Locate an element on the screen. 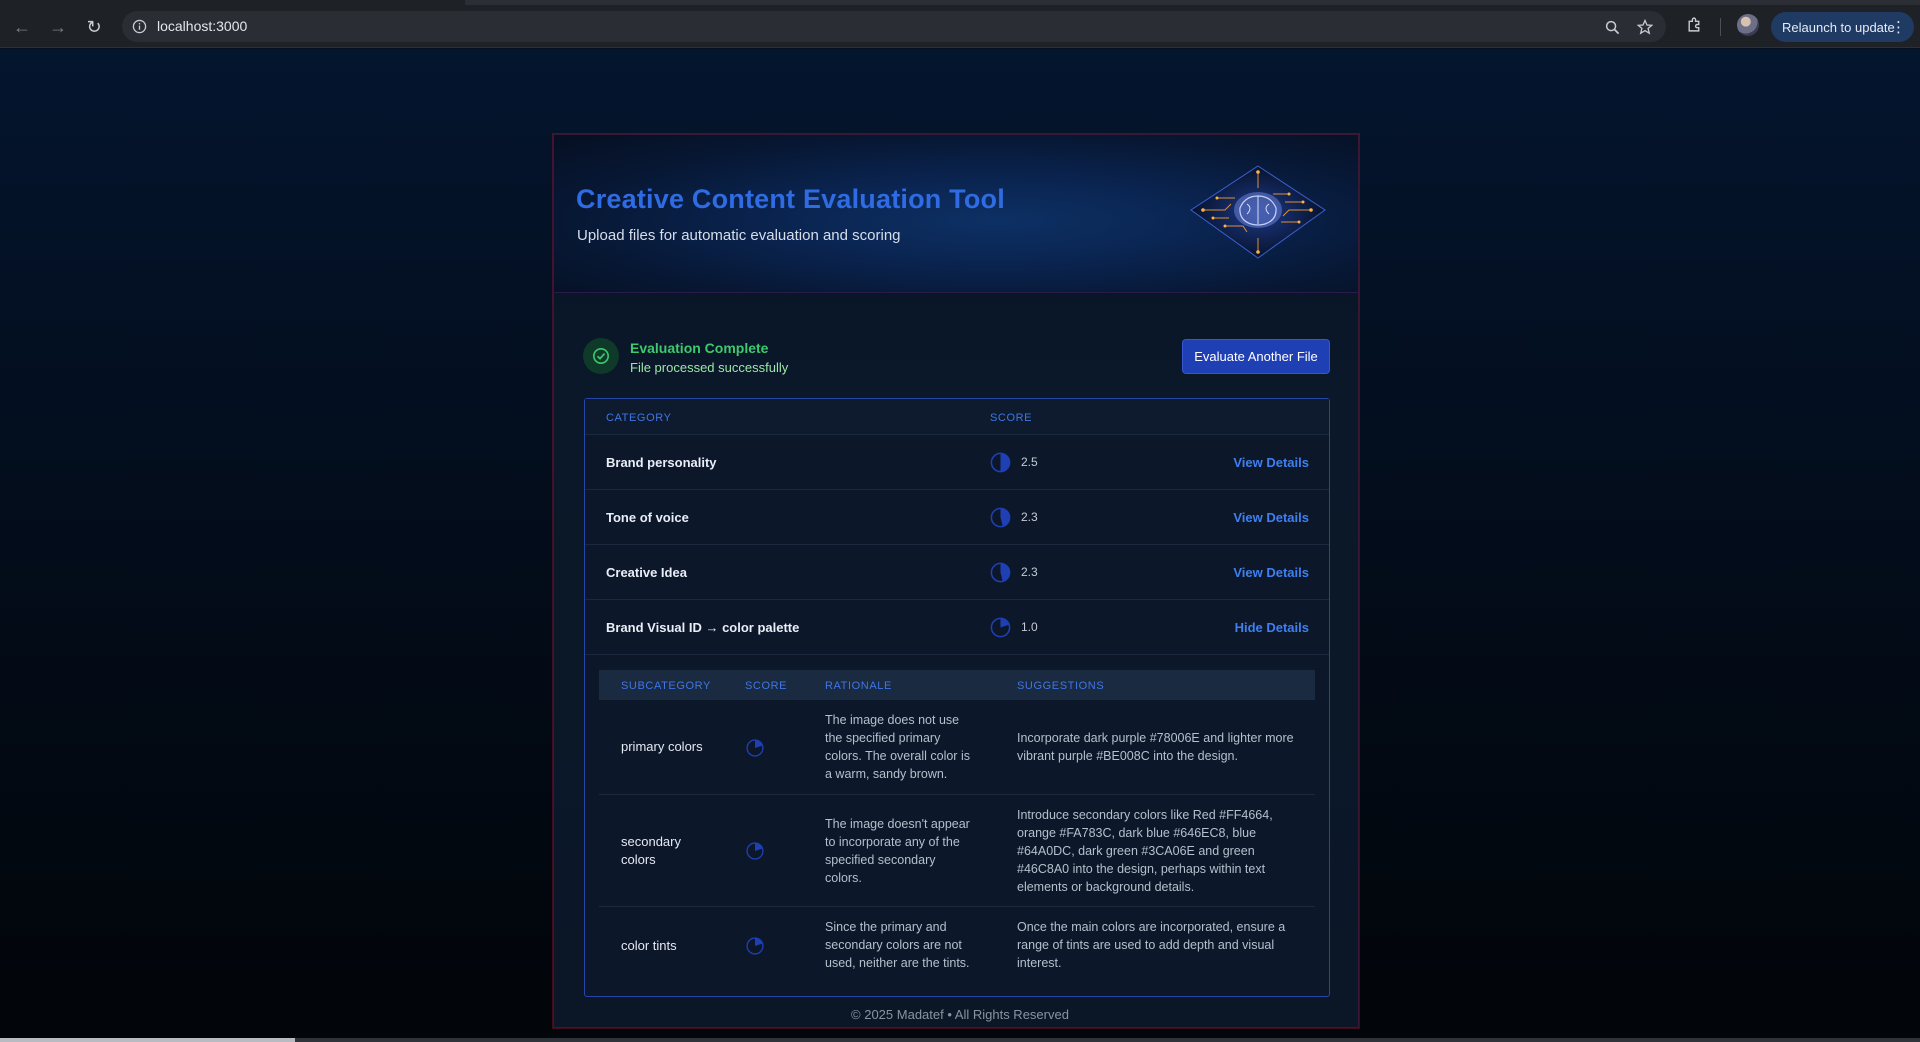 The height and width of the screenshot is (1042, 1920). relaunch-button: Relaunch to update ⋮ is located at coordinates (1842, 27).